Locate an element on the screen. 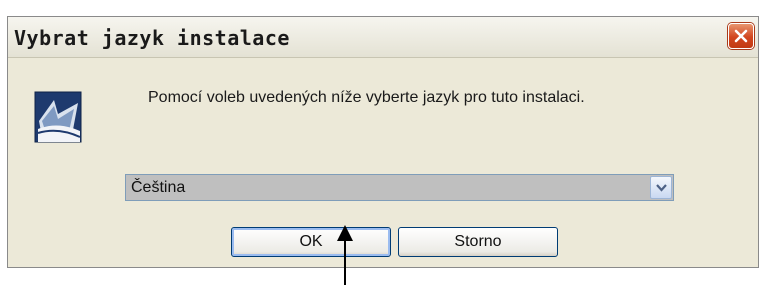 This screenshot has width=767, height=287. ok-button: OK is located at coordinates (311, 242).